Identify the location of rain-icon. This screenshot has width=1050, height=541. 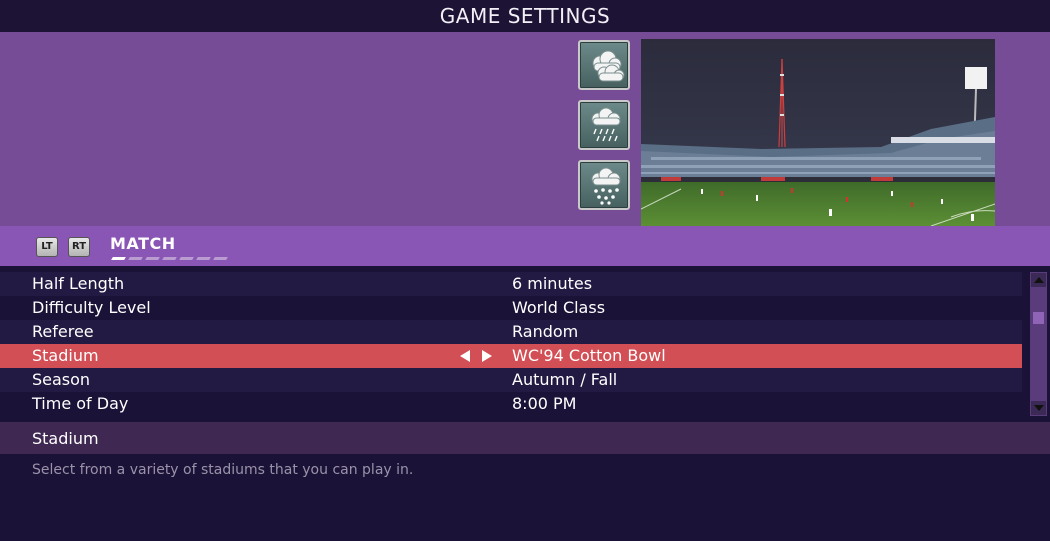
(606, 124).